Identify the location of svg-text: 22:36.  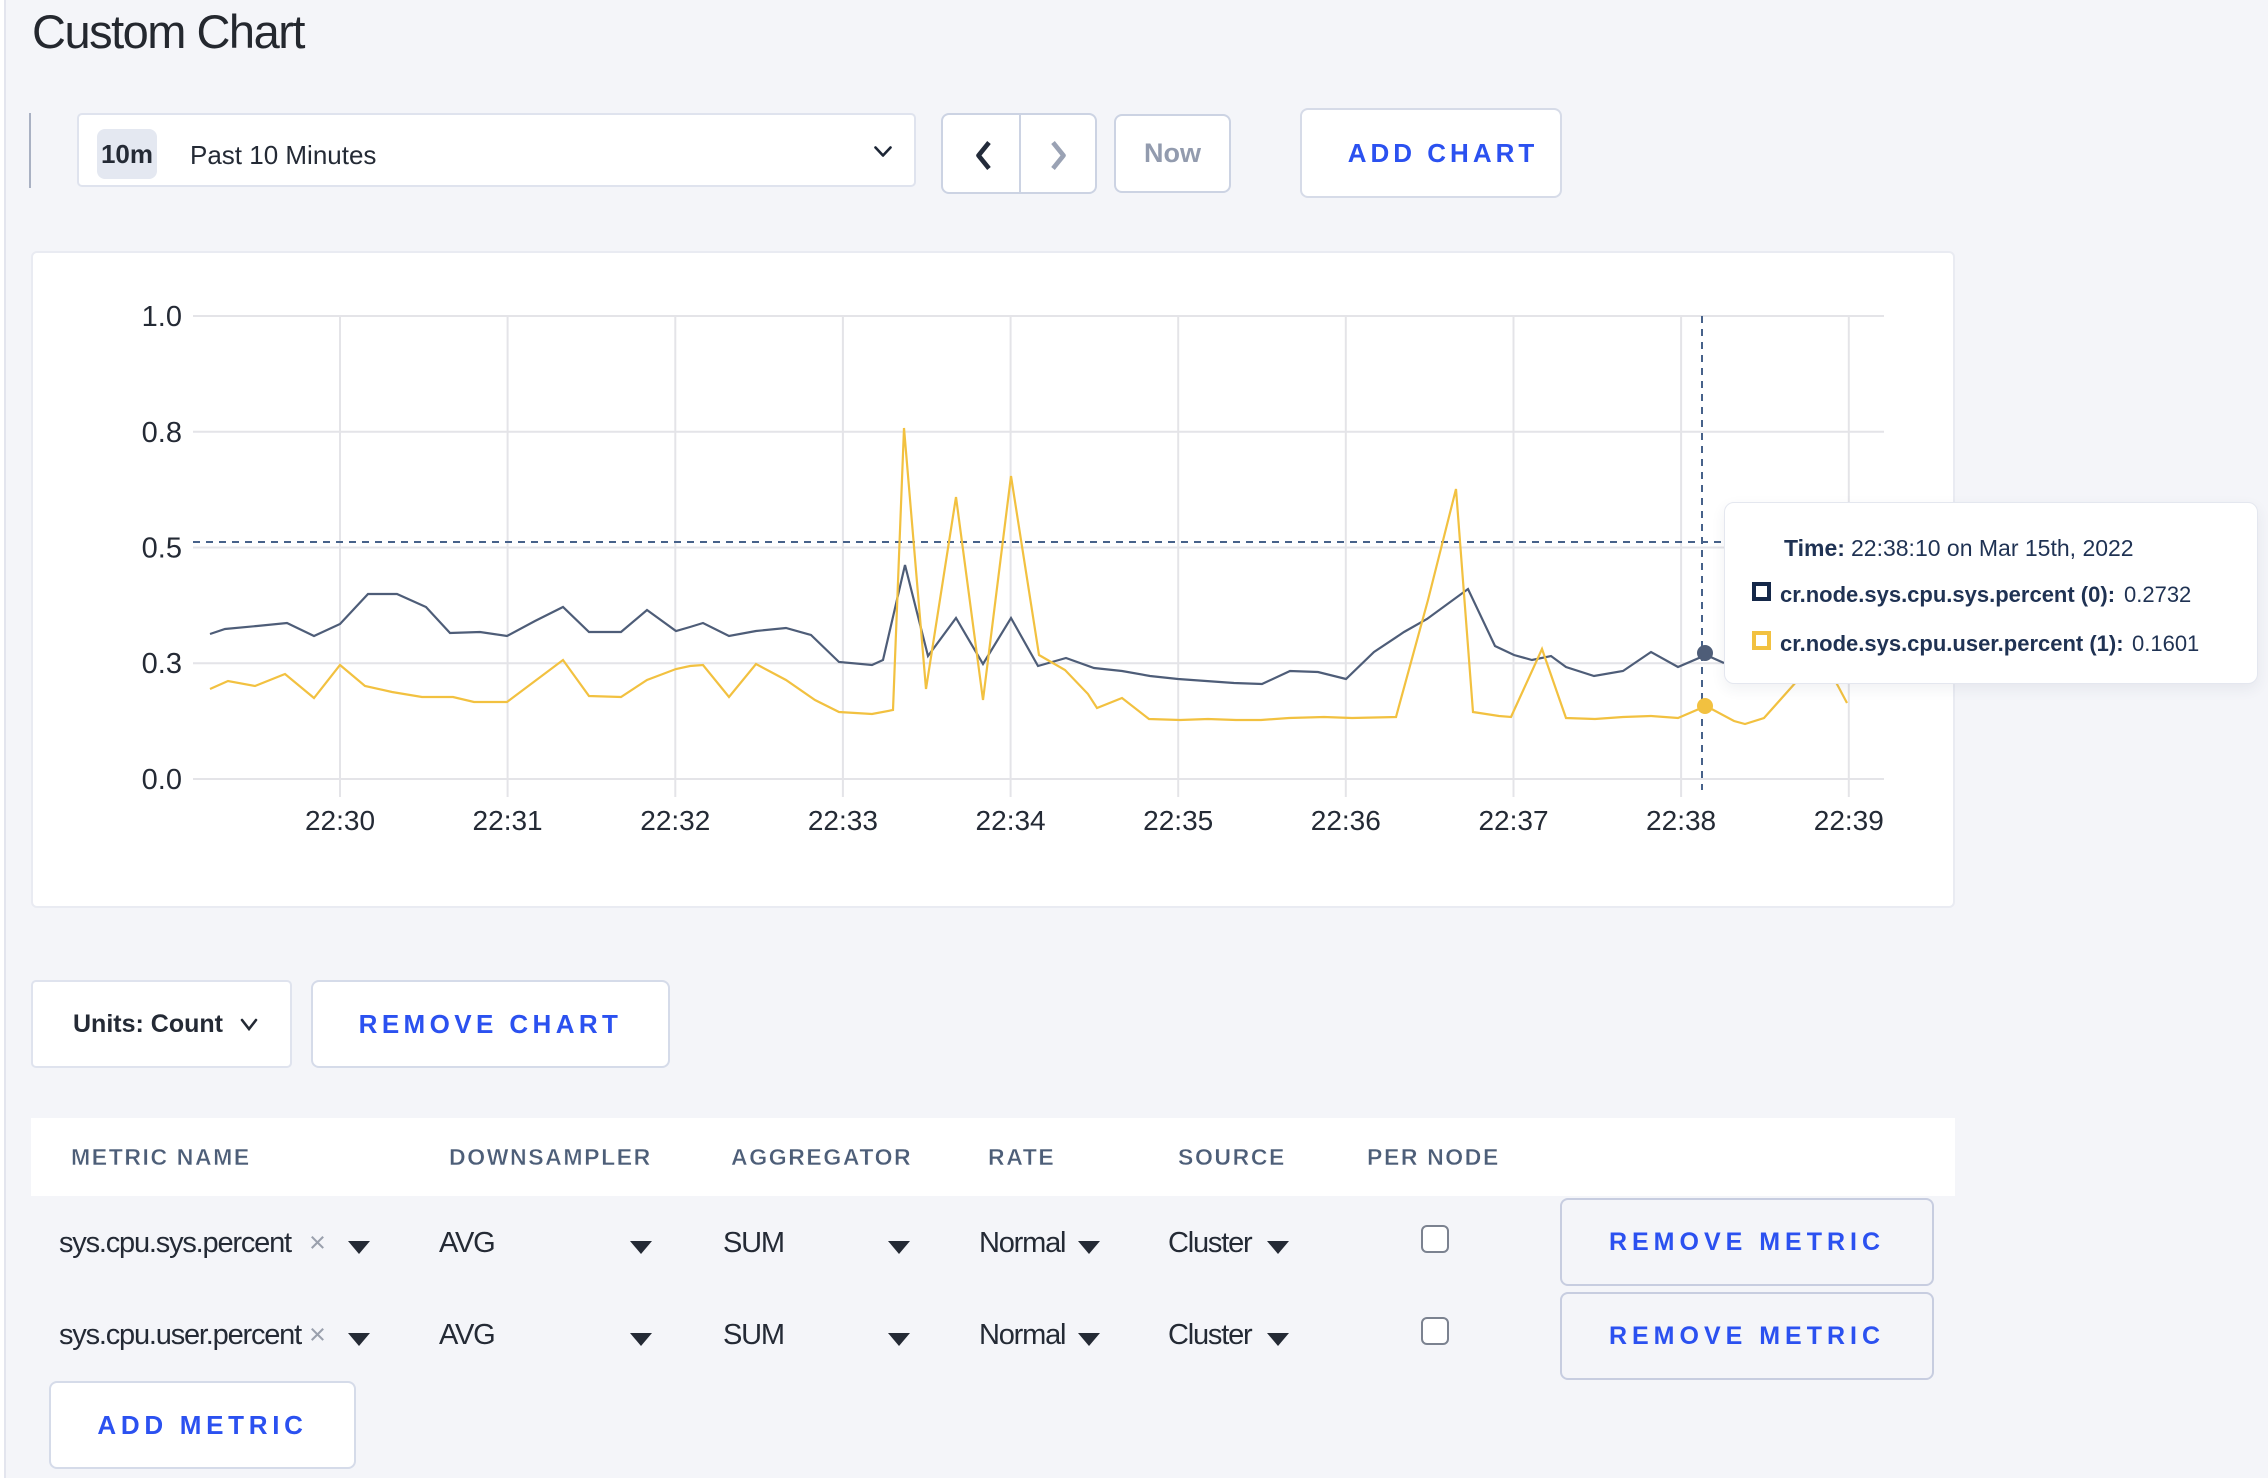
(1346, 820).